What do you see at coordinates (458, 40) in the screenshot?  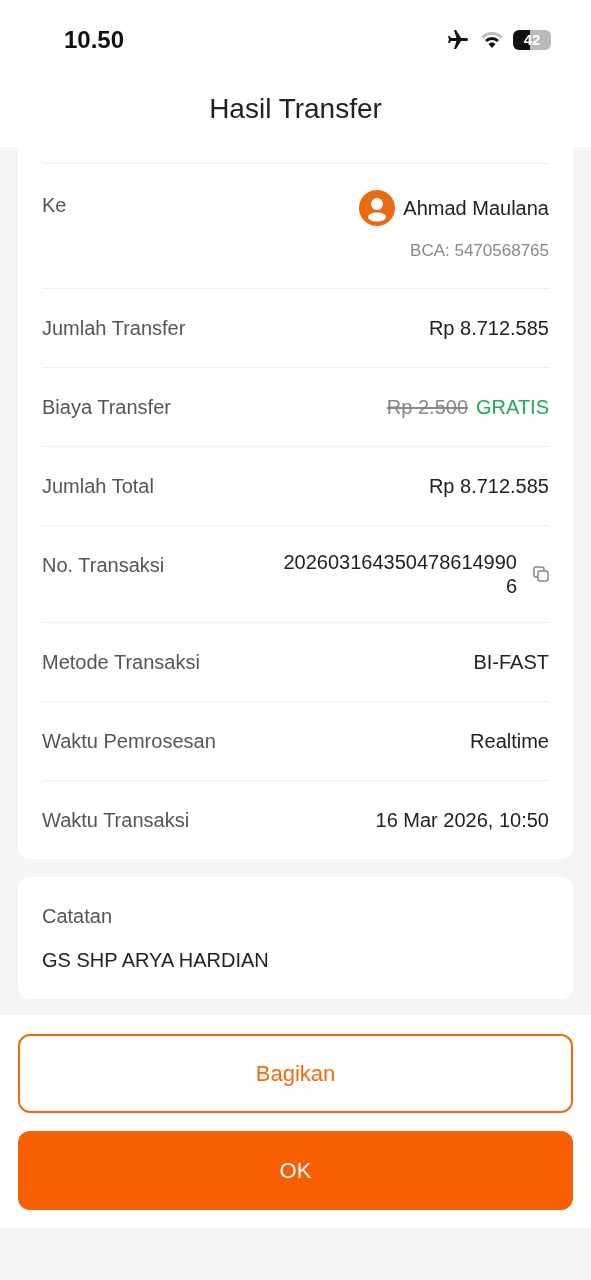 I see `airplane-icon` at bounding box center [458, 40].